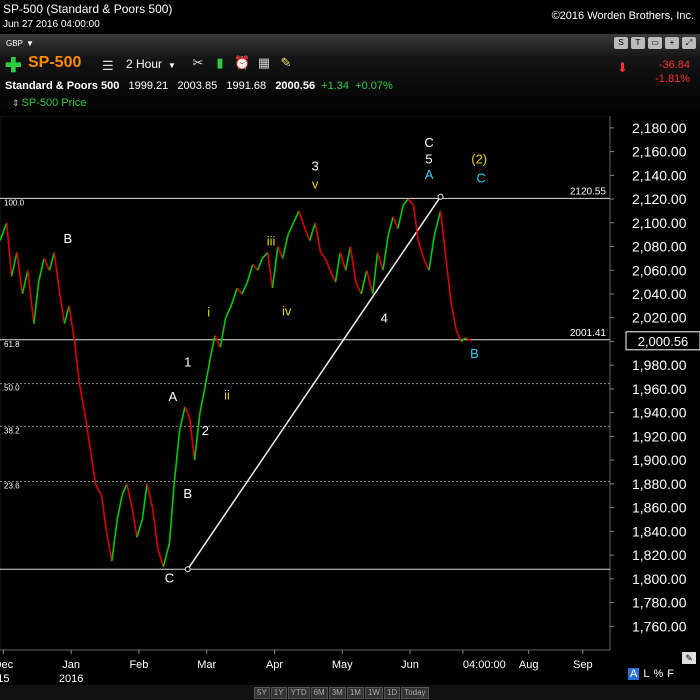  I want to click on add-symbol-icon: ✚, so click(13, 65).